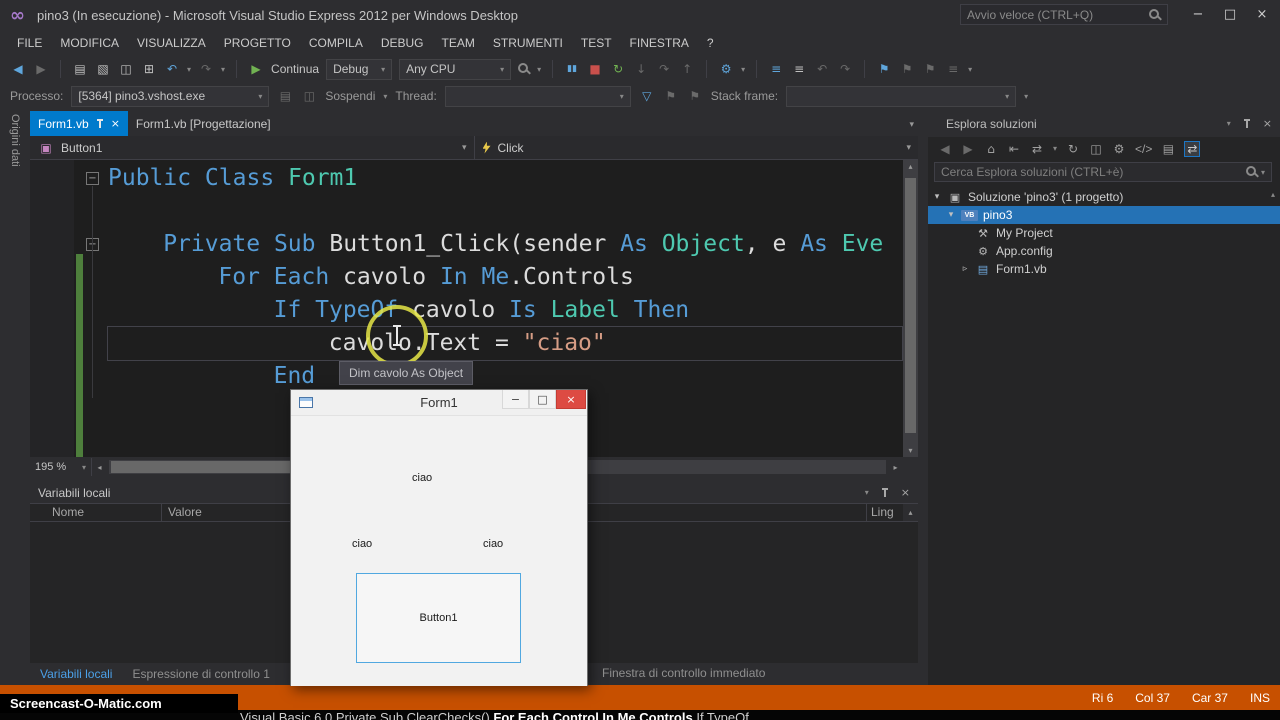  What do you see at coordinates (1267, 123) in the screenshot?
I see `close-icon: ×` at bounding box center [1267, 123].